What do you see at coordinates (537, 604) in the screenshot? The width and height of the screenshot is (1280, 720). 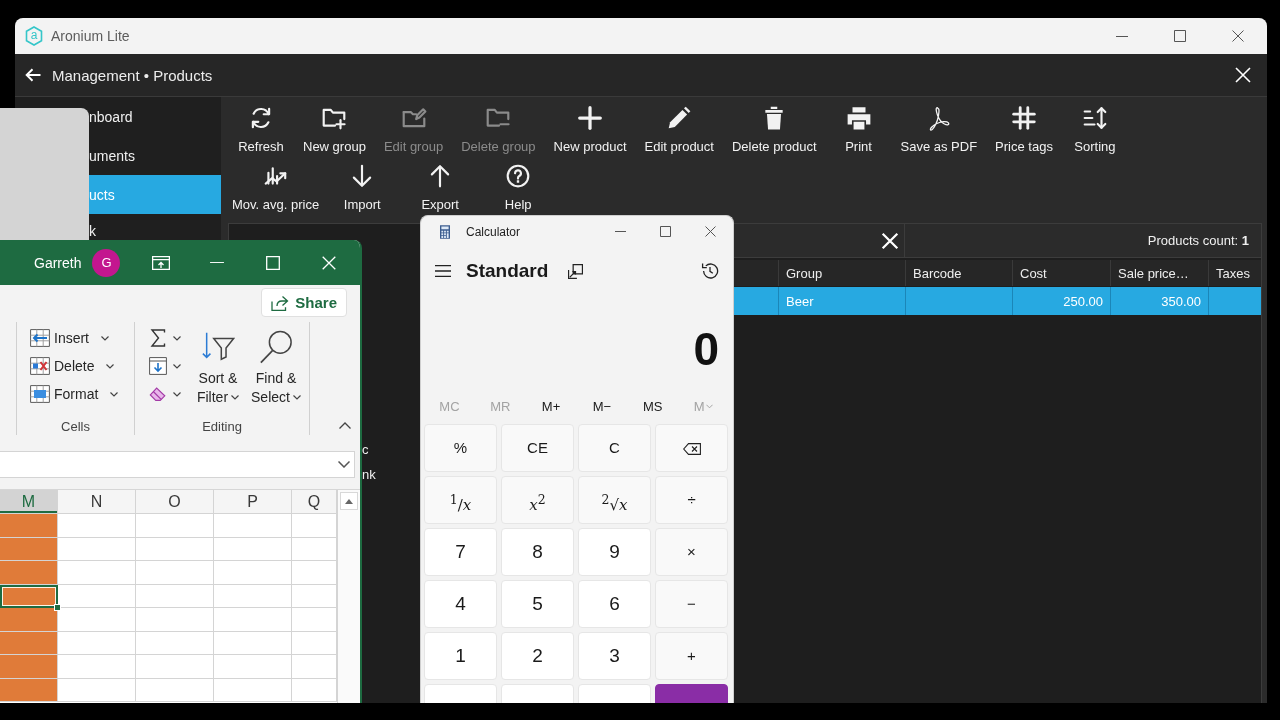 I see `calculator-key: 5` at bounding box center [537, 604].